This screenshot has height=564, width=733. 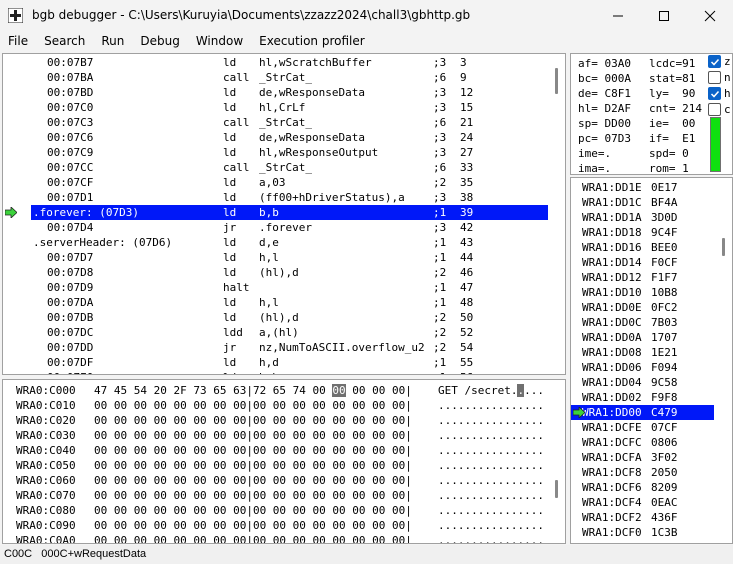 What do you see at coordinates (642, 322) in the screenshot?
I see `stack-row: WRA1:DD0C 7B03` at bounding box center [642, 322].